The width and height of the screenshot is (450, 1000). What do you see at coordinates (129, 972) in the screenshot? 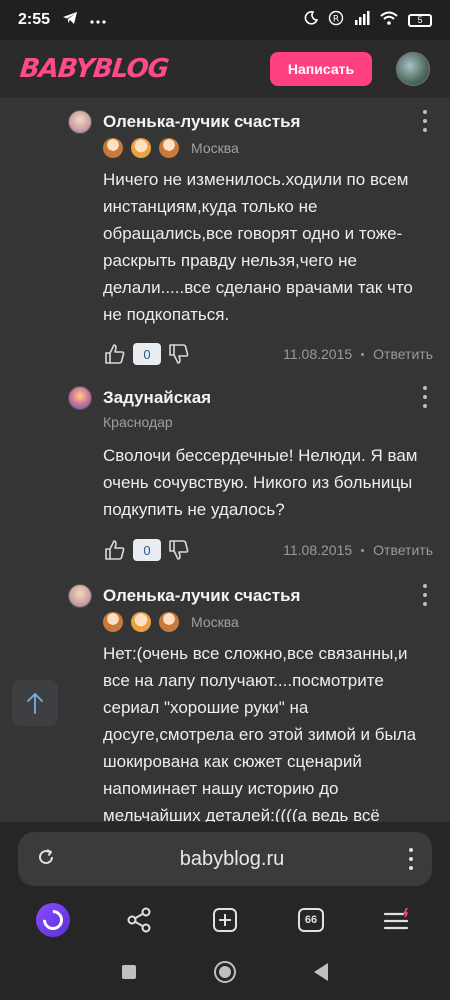
I see `recents-button` at bounding box center [129, 972].